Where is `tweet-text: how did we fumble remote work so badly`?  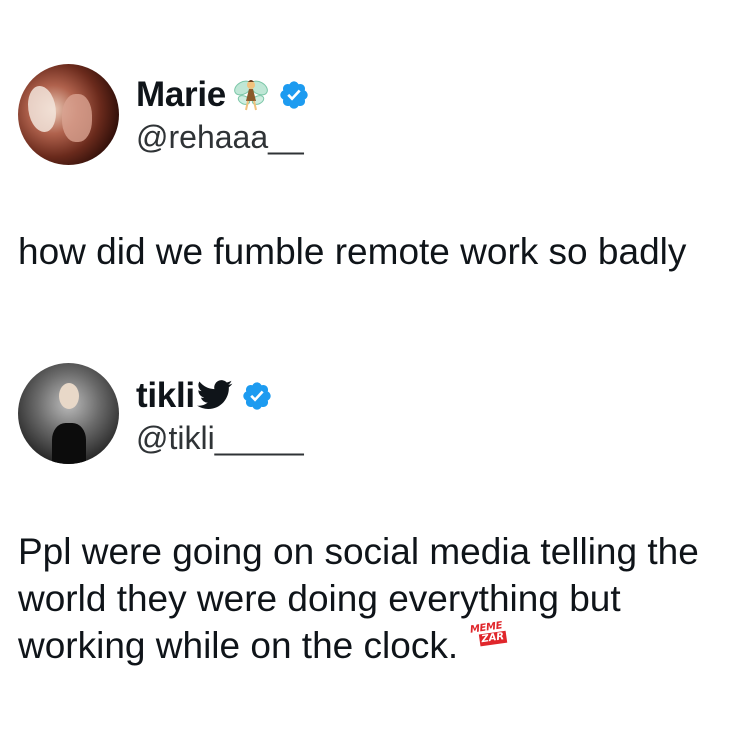 tweet-text: how did we fumble remote work so badly is located at coordinates (352, 251).